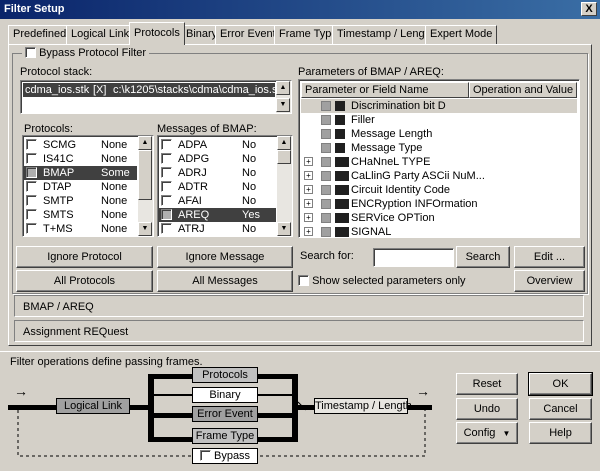 The width and height of the screenshot is (600, 471). I want to click on error-event-box: Error Event, so click(225, 414).